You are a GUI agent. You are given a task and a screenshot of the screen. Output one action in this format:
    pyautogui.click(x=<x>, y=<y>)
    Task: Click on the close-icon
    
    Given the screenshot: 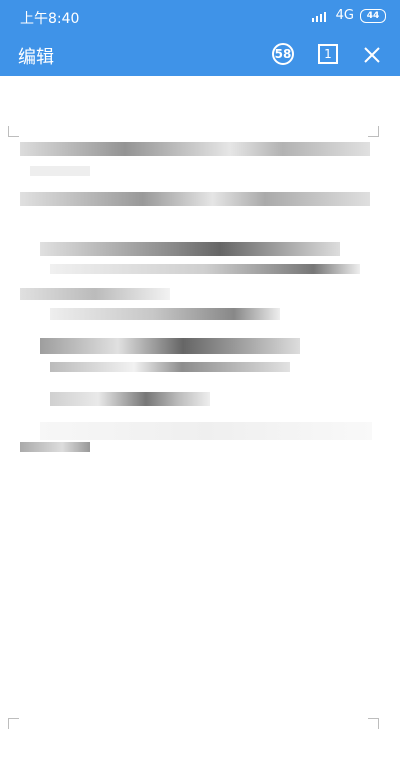 What is the action you would take?
    pyautogui.click(x=372, y=55)
    